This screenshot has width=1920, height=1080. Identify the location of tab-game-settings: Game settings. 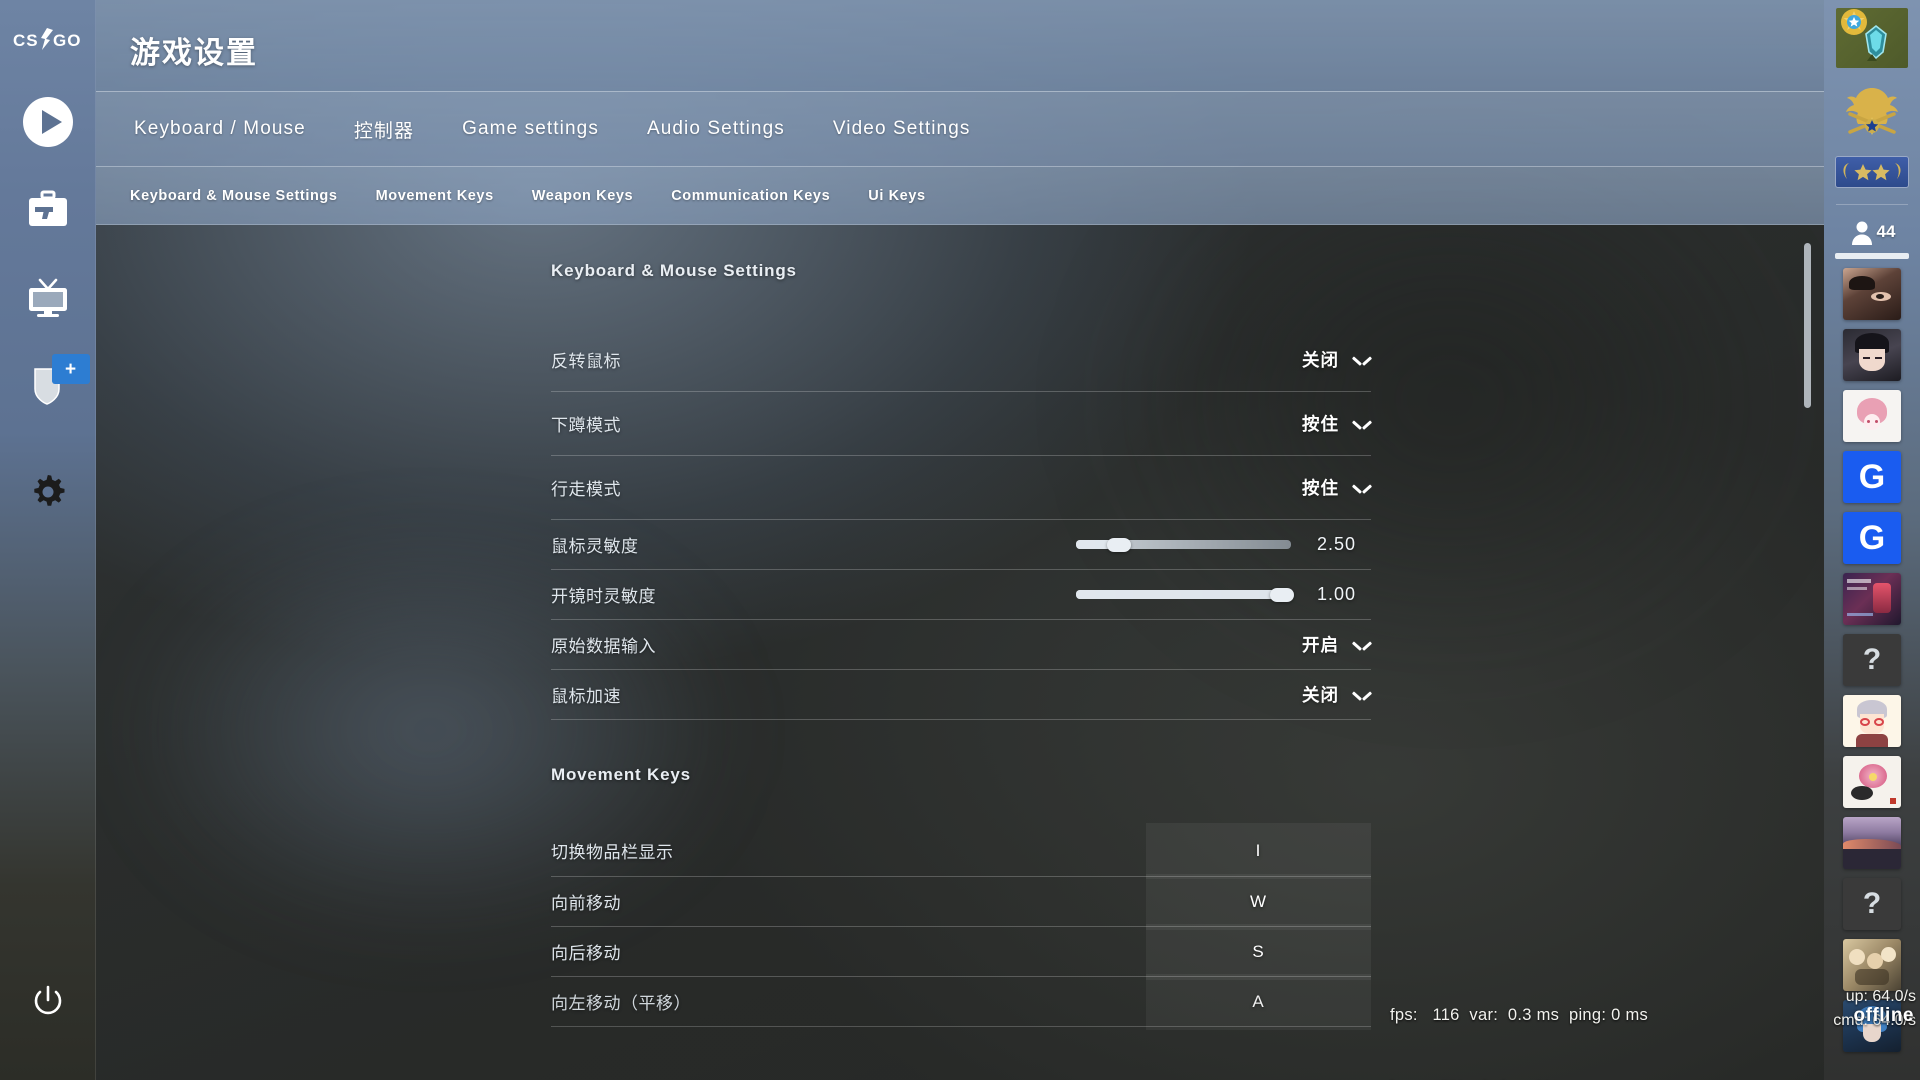
(530, 129).